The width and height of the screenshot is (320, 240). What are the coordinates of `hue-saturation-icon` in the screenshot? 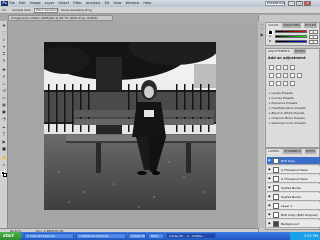 It's located at (278, 75).